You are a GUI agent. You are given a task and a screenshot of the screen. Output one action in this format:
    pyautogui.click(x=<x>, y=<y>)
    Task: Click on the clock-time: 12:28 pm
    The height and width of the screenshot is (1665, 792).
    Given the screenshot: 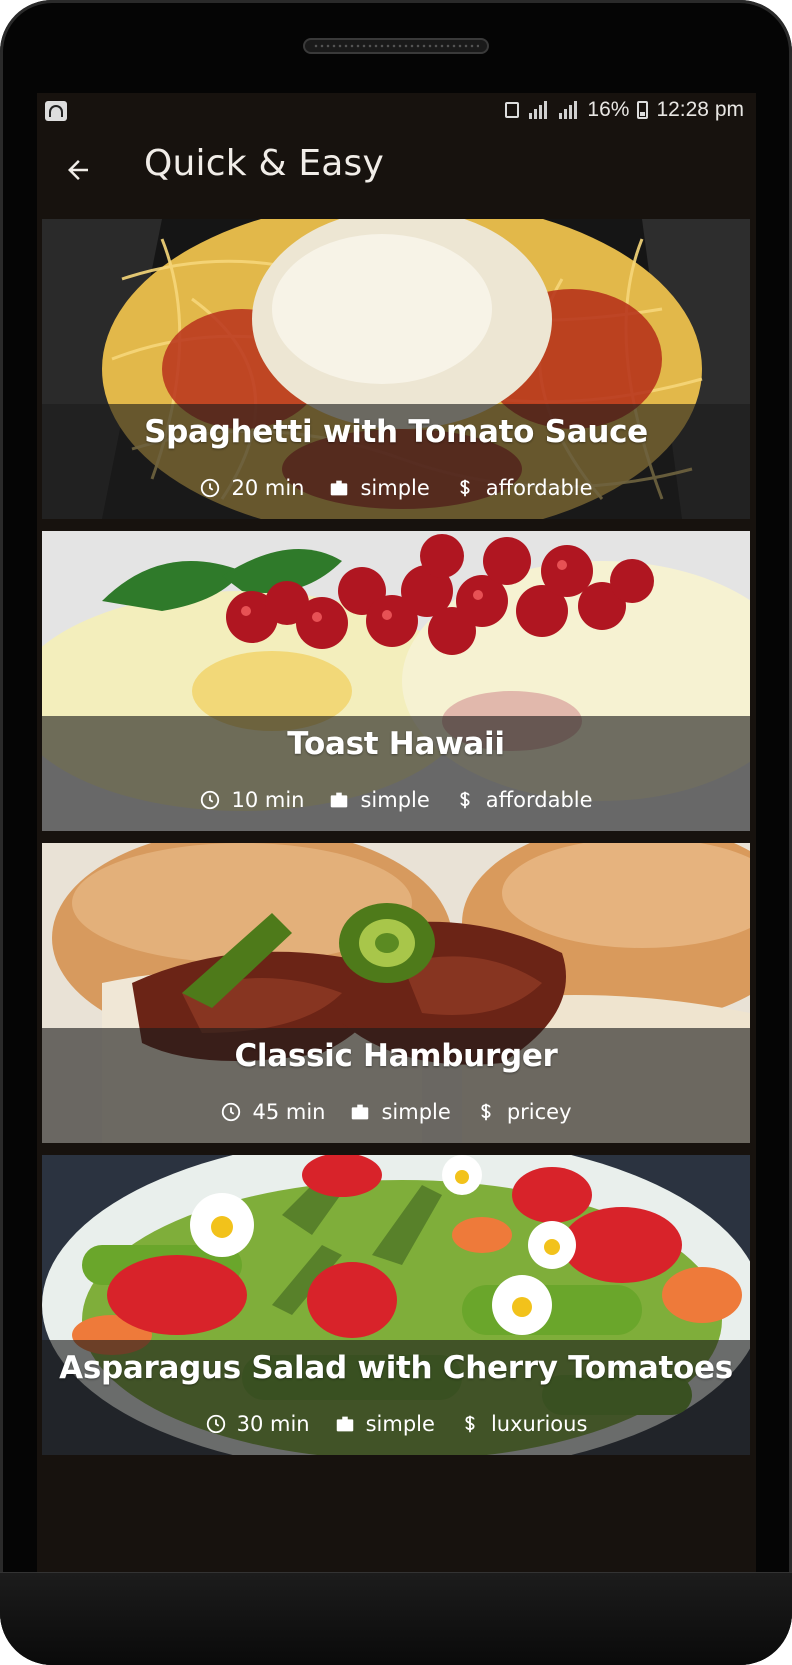 What is the action you would take?
    pyautogui.click(x=700, y=109)
    